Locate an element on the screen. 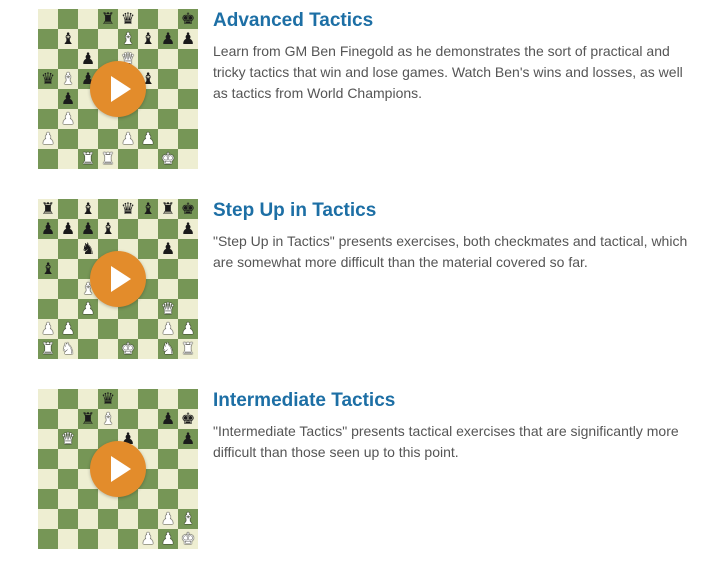 Image resolution: width=705 pixels, height=569 pixels. board-square: ♜ is located at coordinates (88, 159).